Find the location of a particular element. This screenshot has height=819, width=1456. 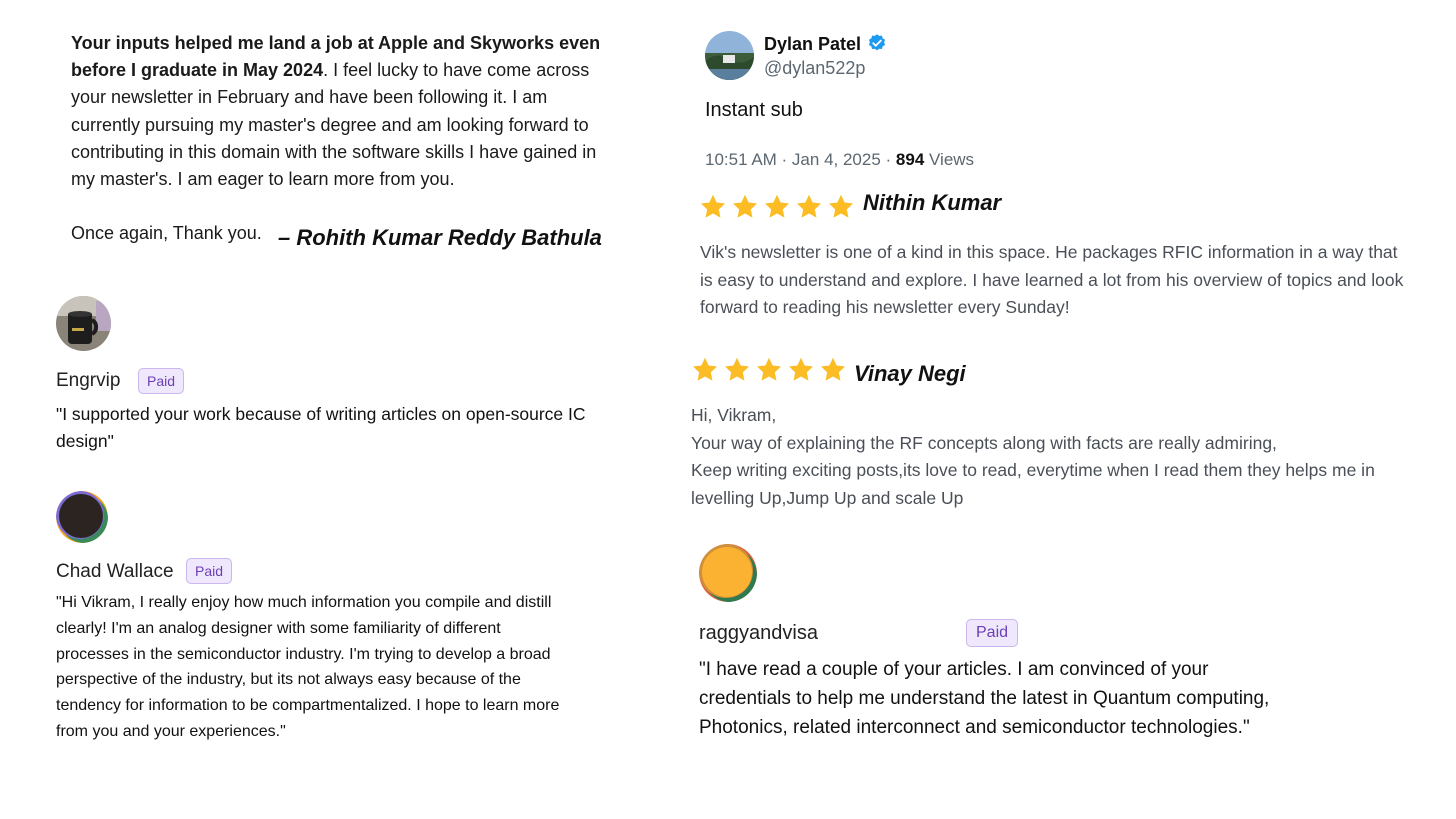

chad-avatar is located at coordinates (82, 517).